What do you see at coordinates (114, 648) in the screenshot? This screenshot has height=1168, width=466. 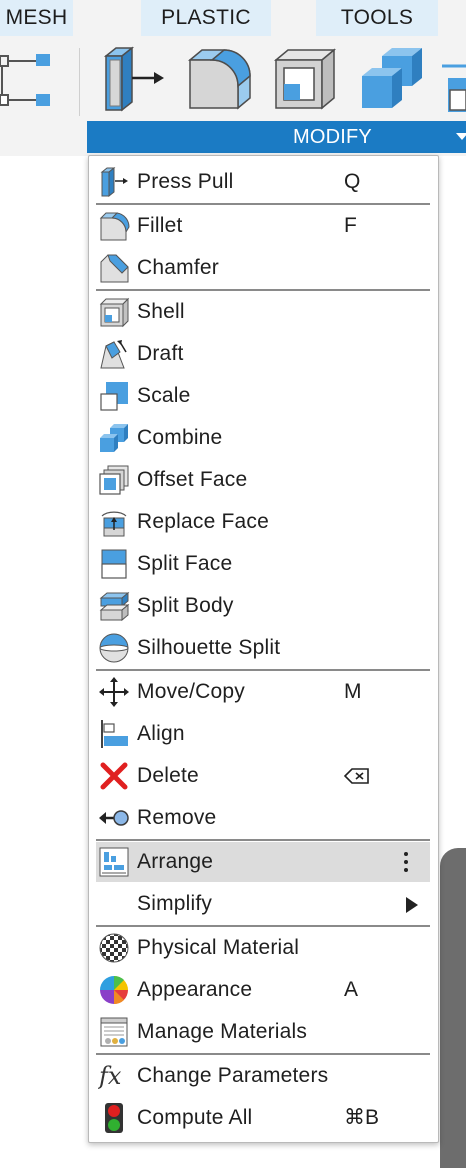 I see `silhouette-split-icon` at bounding box center [114, 648].